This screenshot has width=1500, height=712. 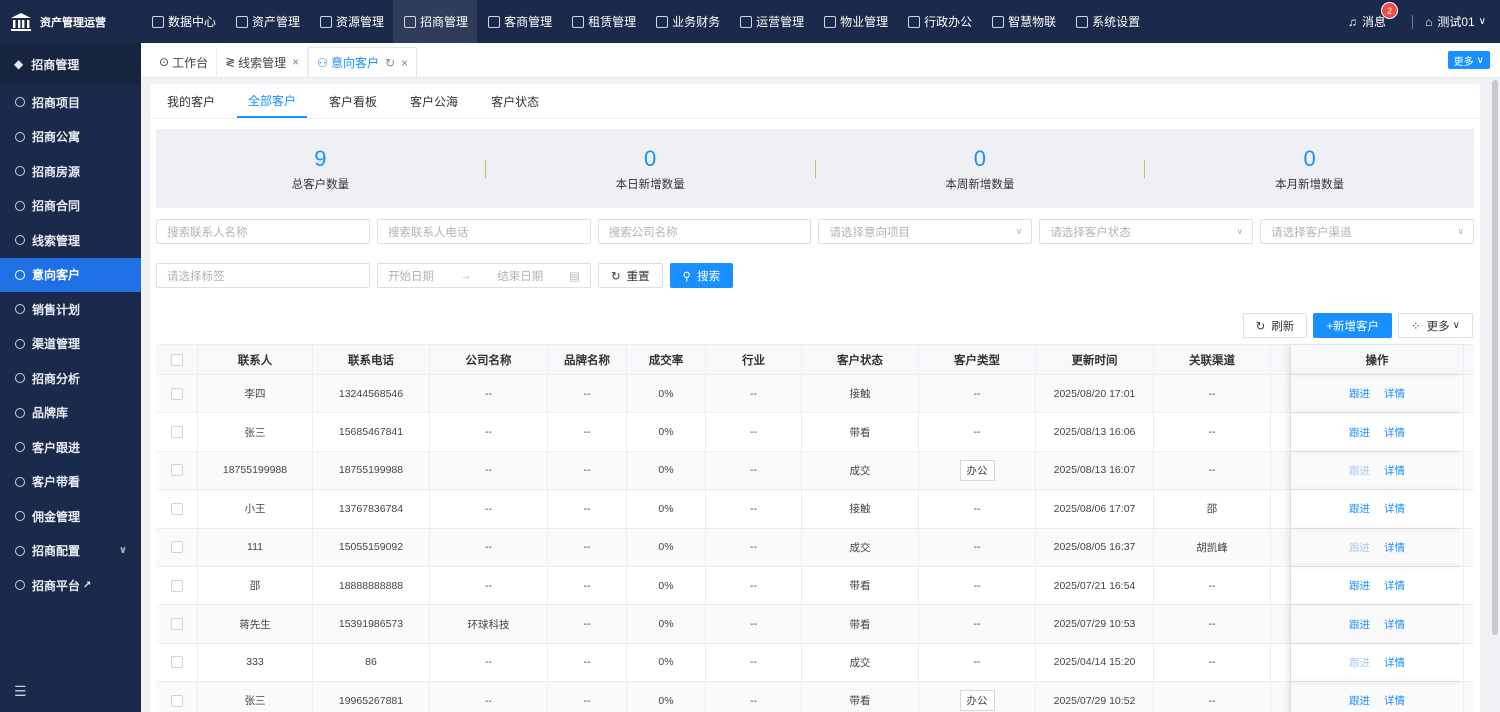 What do you see at coordinates (1146, 231) in the screenshot?
I see `status-select: 请选择客户状态 ∨` at bounding box center [1146, 231].